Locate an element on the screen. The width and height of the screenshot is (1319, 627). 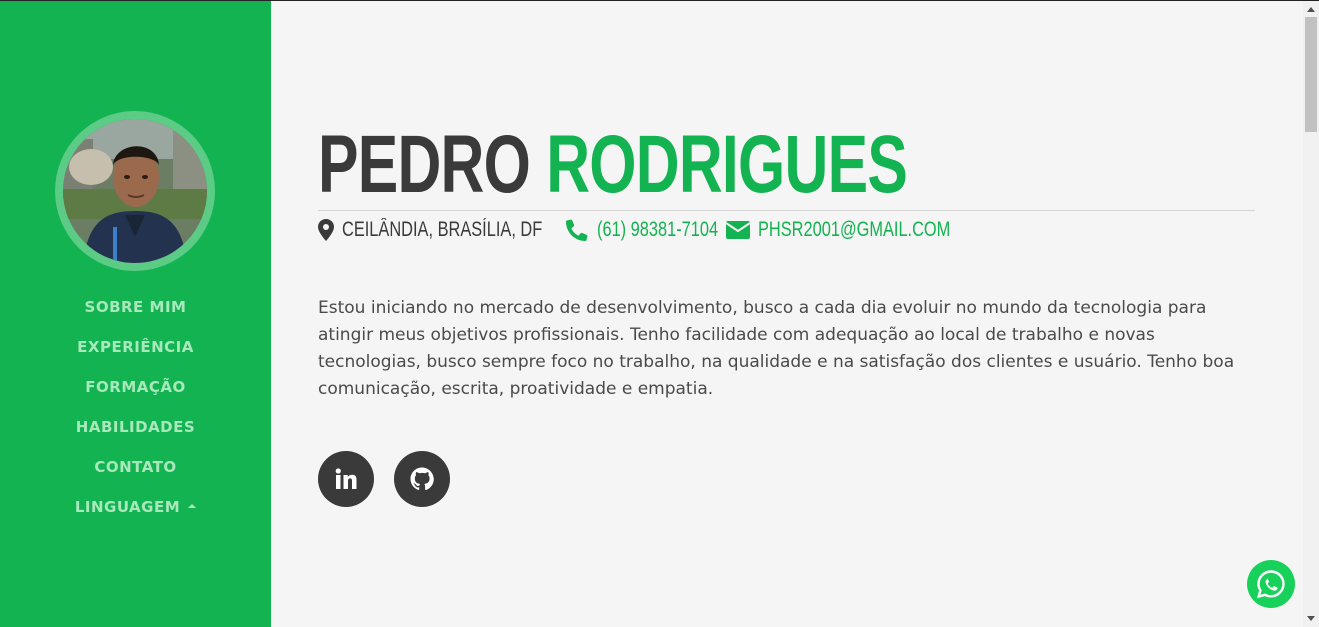
social-links is located at coordinates (394, 479).